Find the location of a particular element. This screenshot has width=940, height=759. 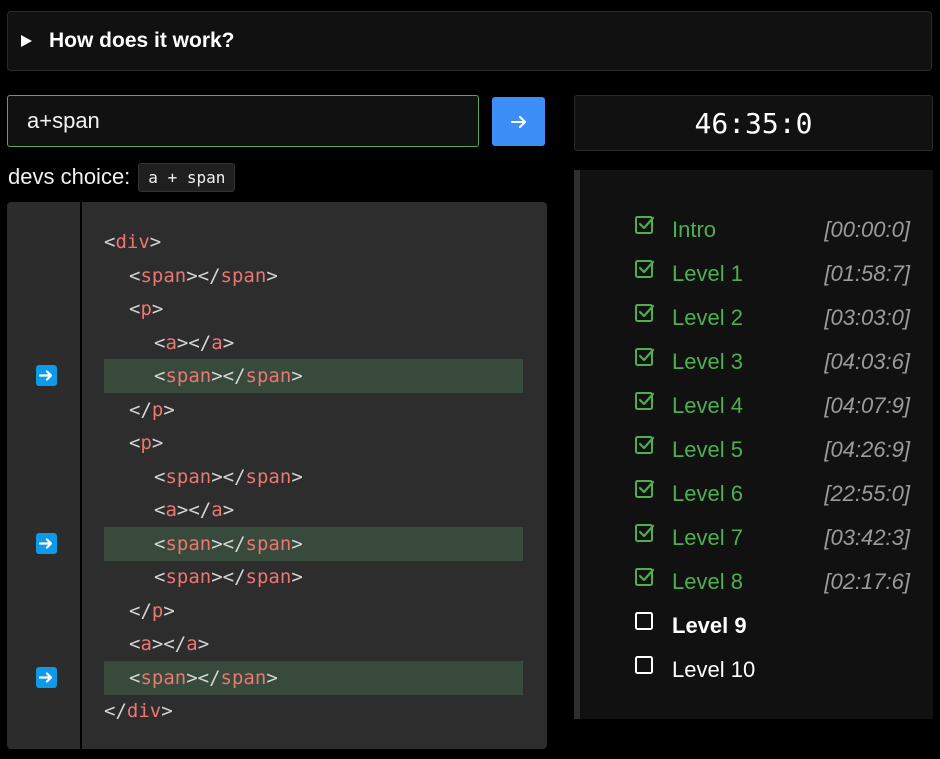

level-item: Level 4 [04:07:9] is located at coordinates (772, 406).